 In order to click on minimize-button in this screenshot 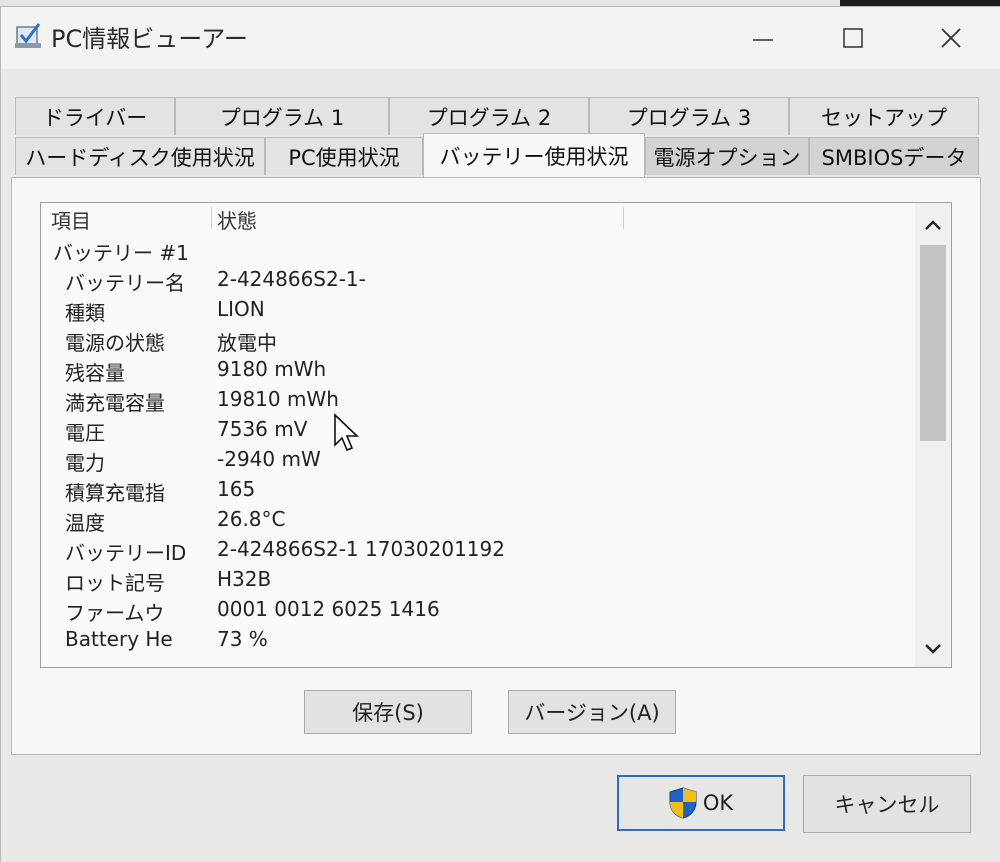, I will do `click(763, 38)`.